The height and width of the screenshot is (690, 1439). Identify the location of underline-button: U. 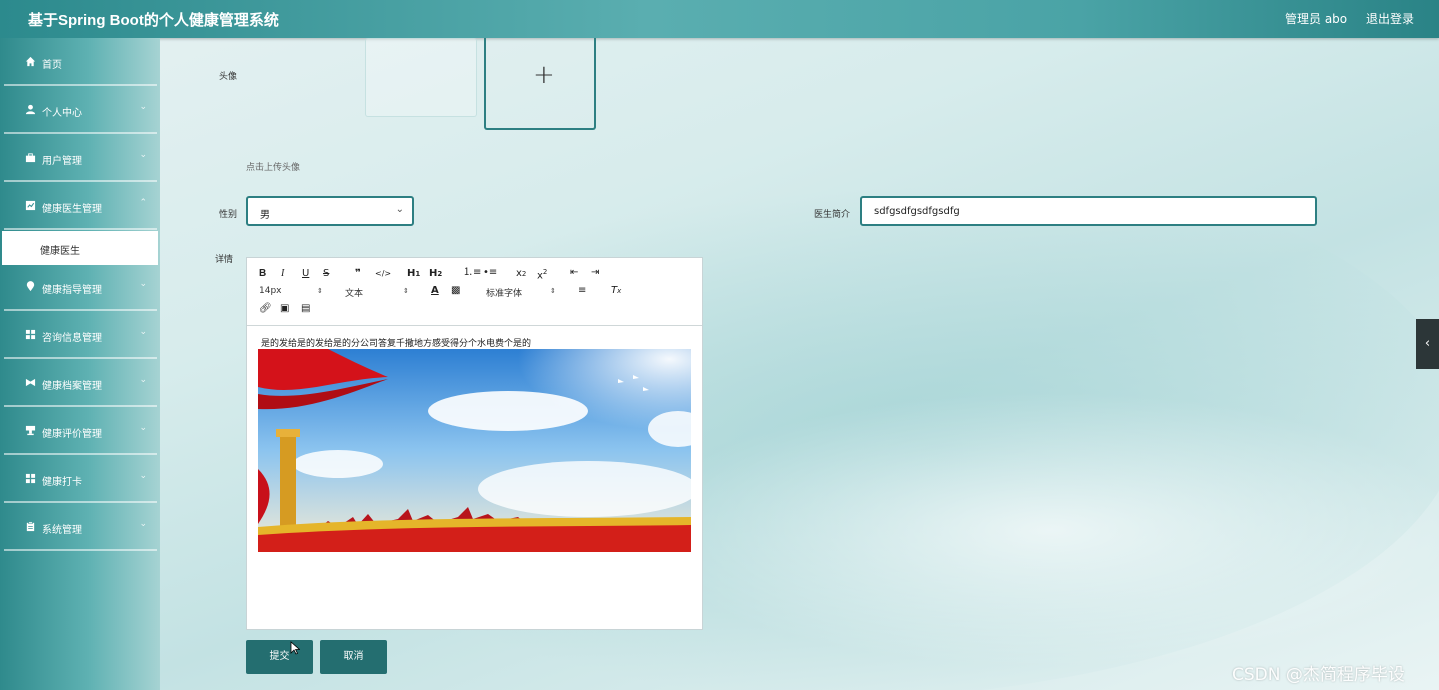
(305, 274).